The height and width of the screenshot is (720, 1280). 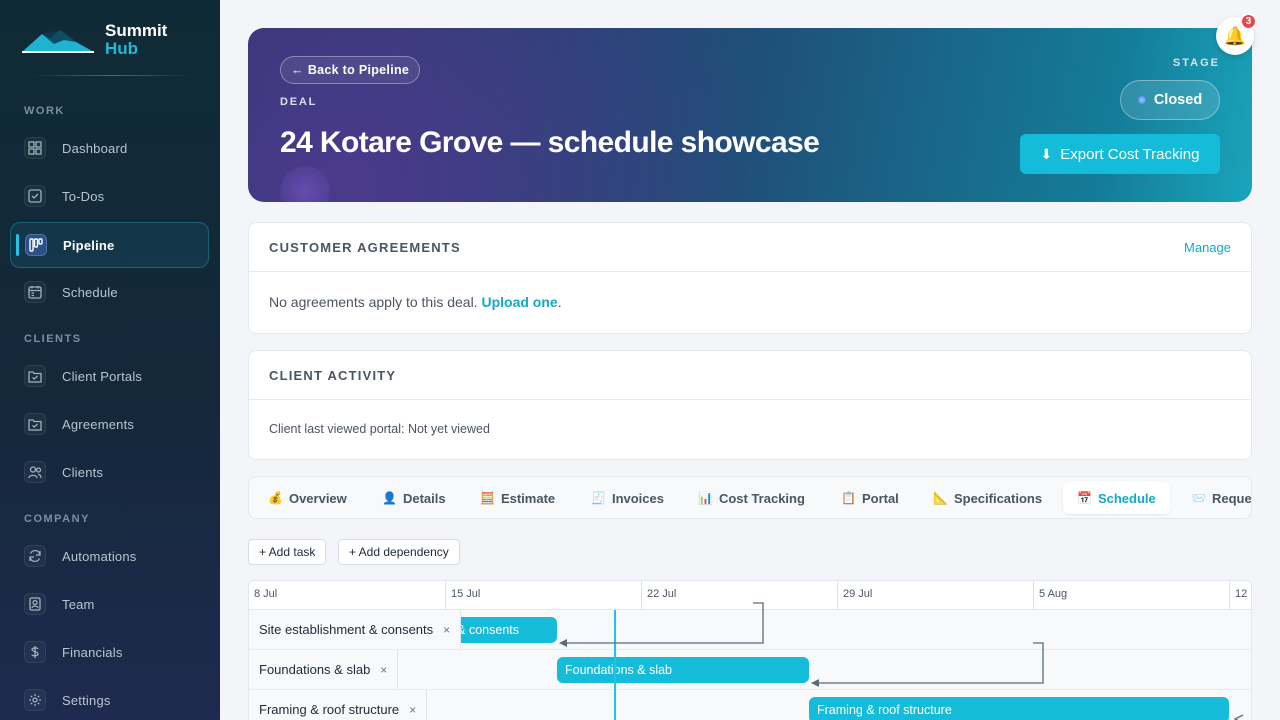 What do you see at coordinates (1126, 498) in the screenshot?
I see `tab-label: Schedule` at bounding box center [1126, 498].